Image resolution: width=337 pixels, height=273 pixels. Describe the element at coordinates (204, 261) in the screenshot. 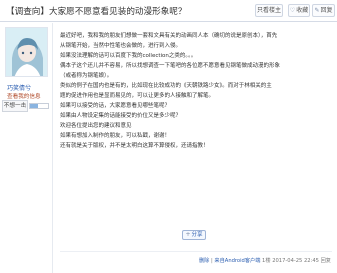

I see `delete-link: 删除` at that location.